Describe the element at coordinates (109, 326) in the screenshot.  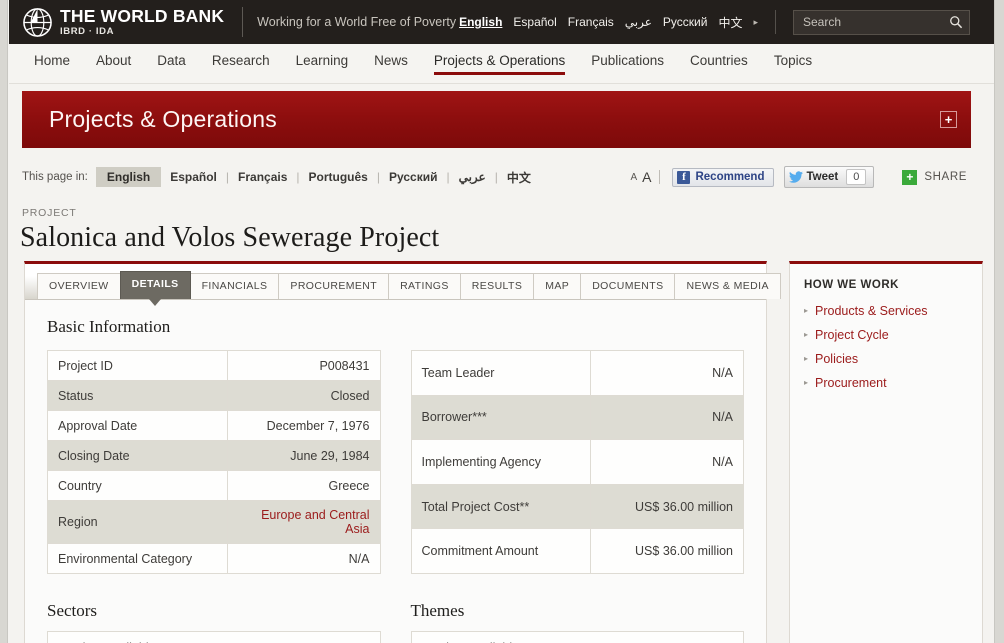
I see `basic-information-heading: Basic Information` at that location.